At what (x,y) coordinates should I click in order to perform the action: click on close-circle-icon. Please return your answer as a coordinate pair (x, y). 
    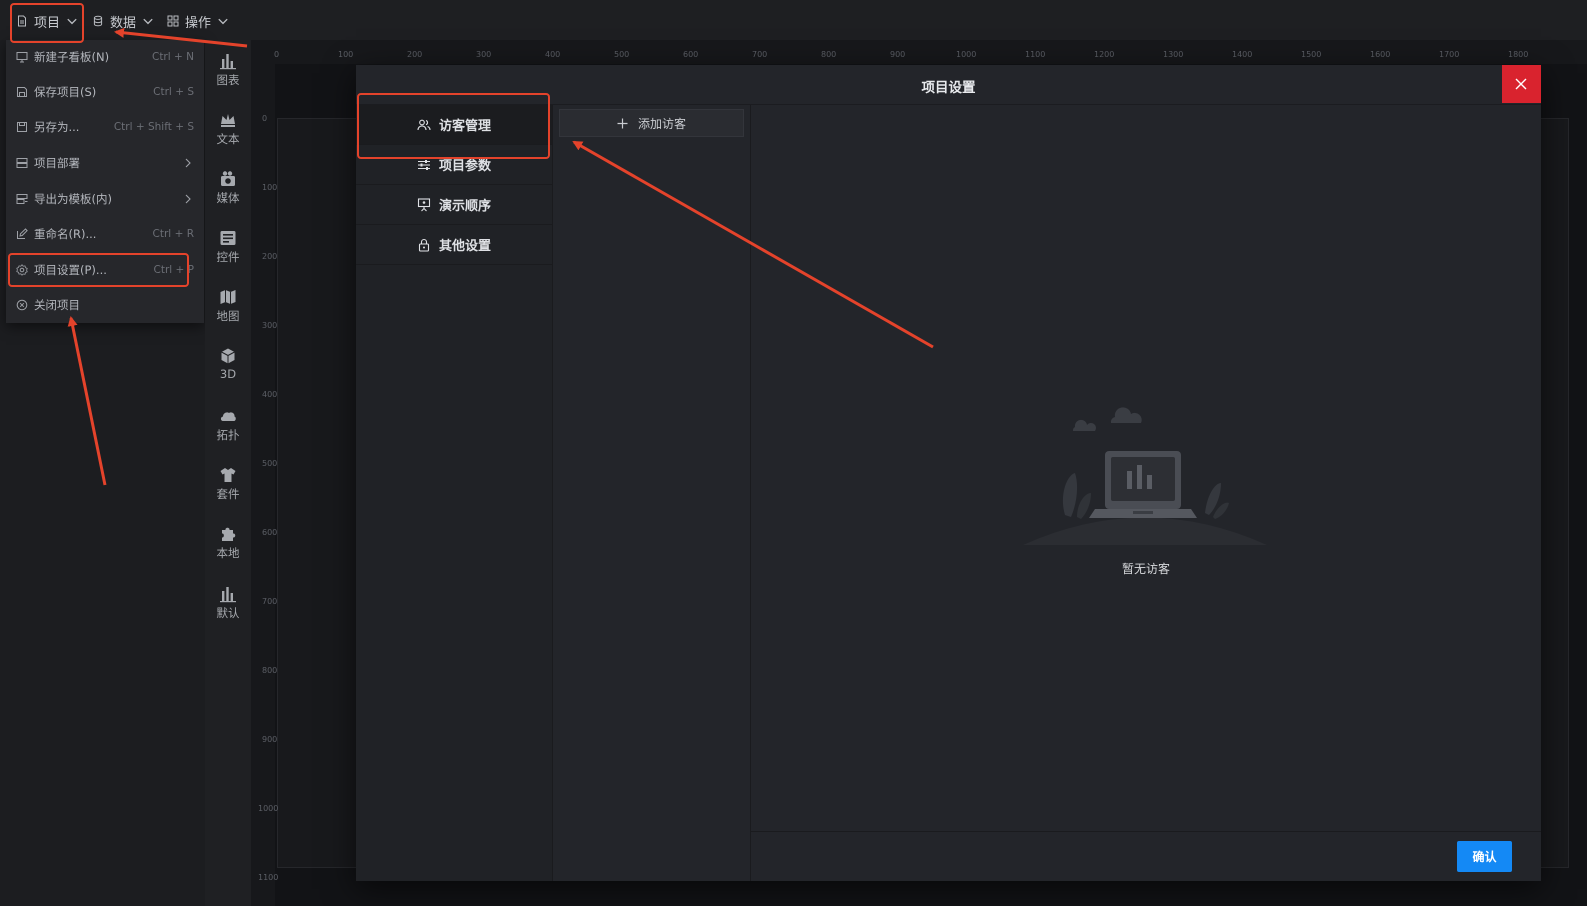
    Looking at the image, I should click on (22, 305).